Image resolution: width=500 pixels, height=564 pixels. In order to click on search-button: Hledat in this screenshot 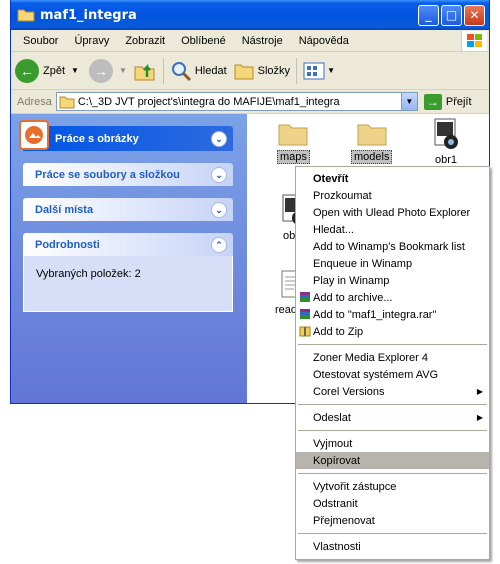, I will do `click(198, 71)`.